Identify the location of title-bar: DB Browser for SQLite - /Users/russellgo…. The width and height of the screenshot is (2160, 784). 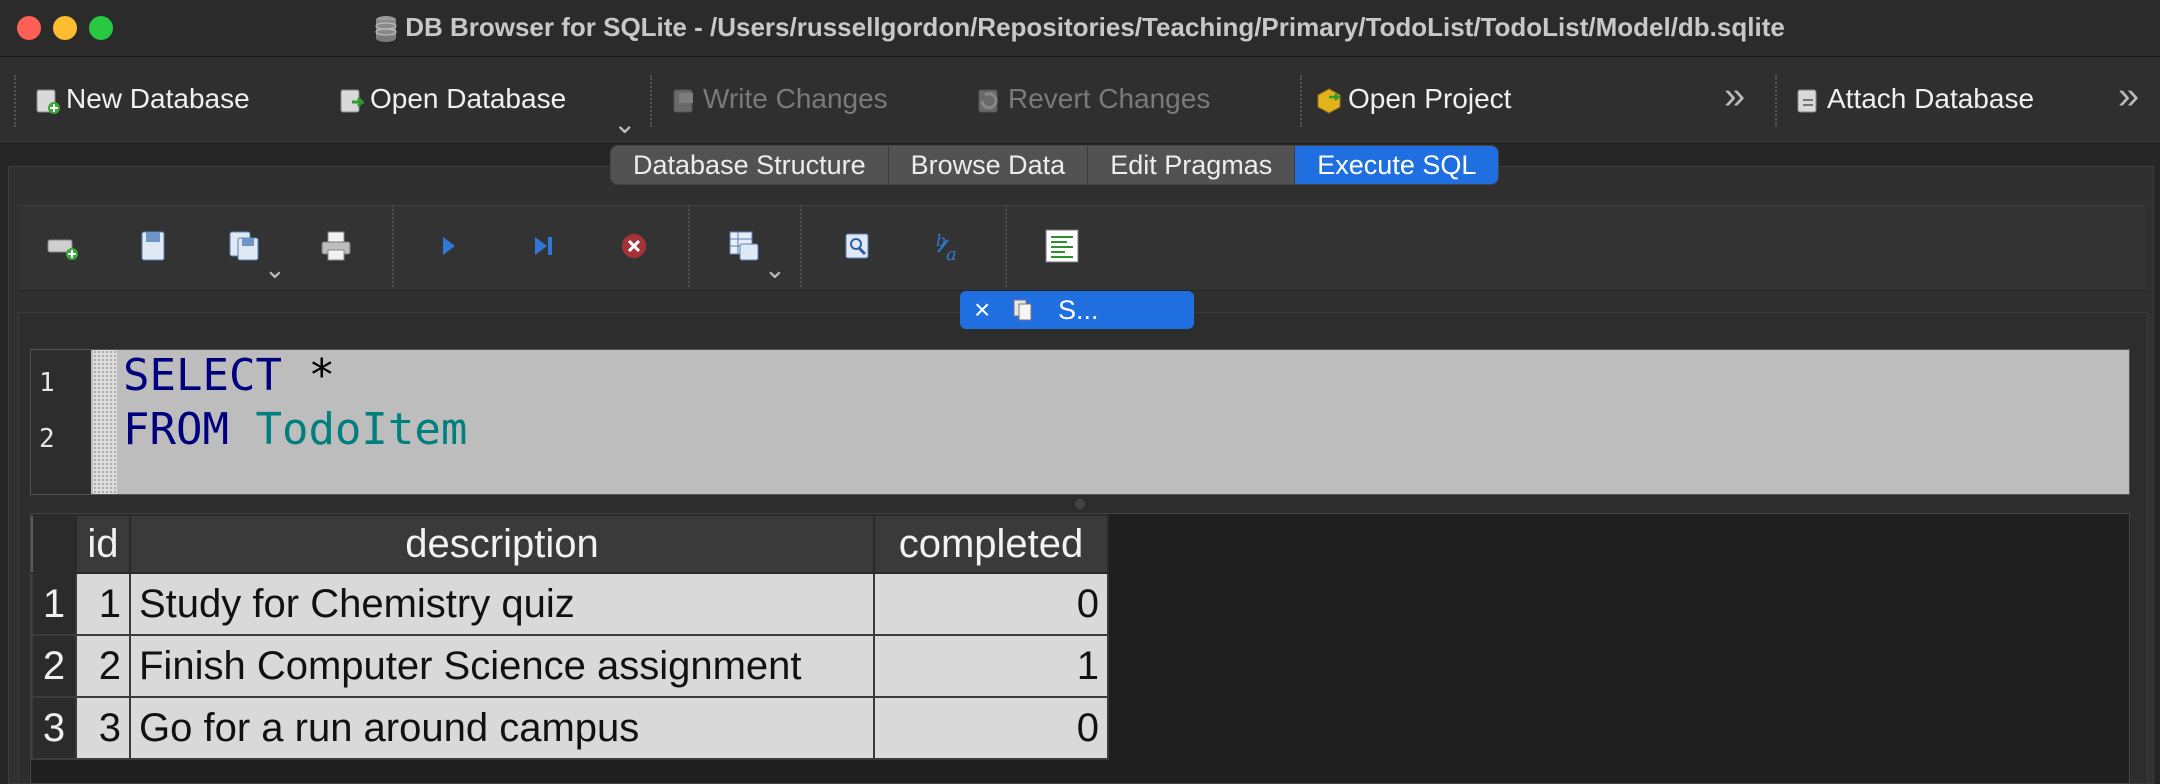
(1080, 28).